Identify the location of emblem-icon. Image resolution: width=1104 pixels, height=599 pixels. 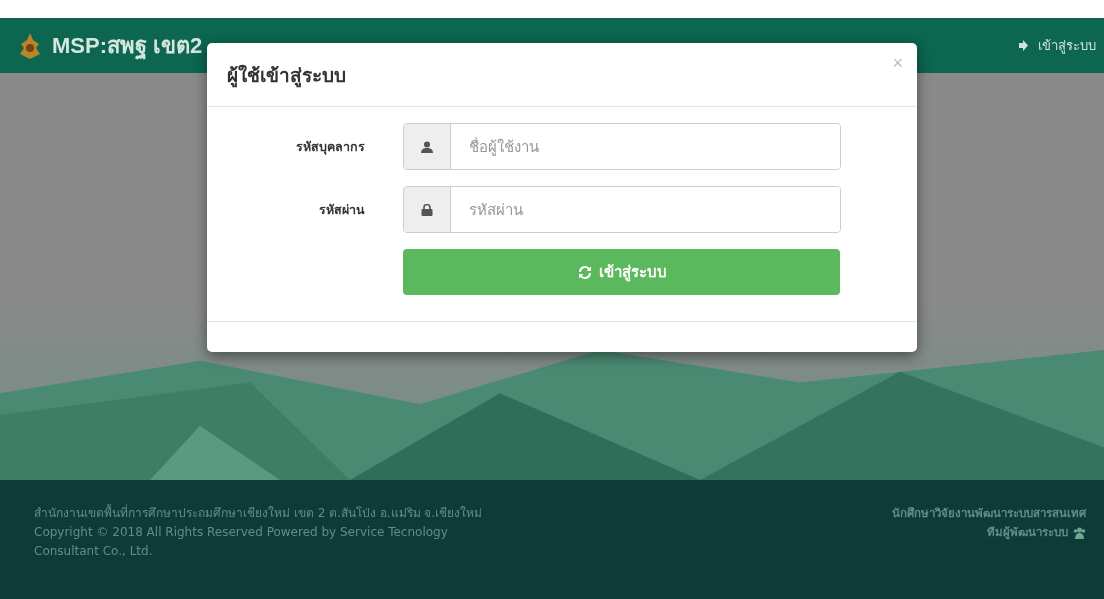
(30, 45).